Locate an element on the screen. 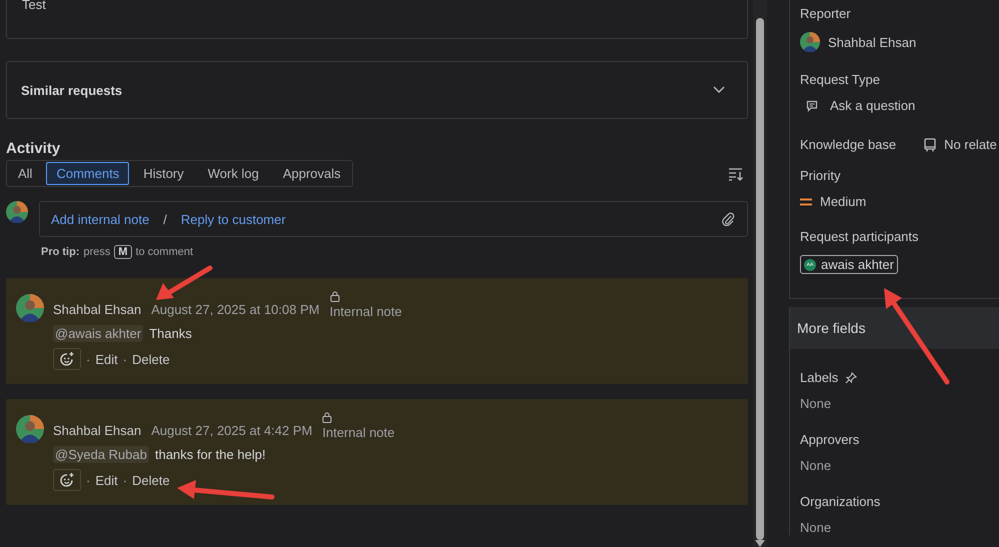 This screenshot has height=547, width=999. tip-text: to comment is located at coordinates (165, 252).